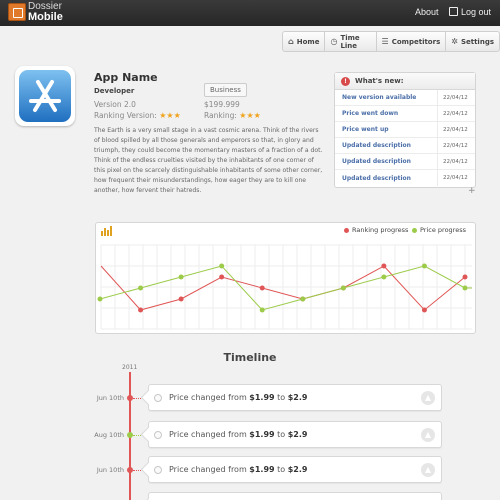  I want to click on tab-home: ⌂ Home, so click(304, 41).